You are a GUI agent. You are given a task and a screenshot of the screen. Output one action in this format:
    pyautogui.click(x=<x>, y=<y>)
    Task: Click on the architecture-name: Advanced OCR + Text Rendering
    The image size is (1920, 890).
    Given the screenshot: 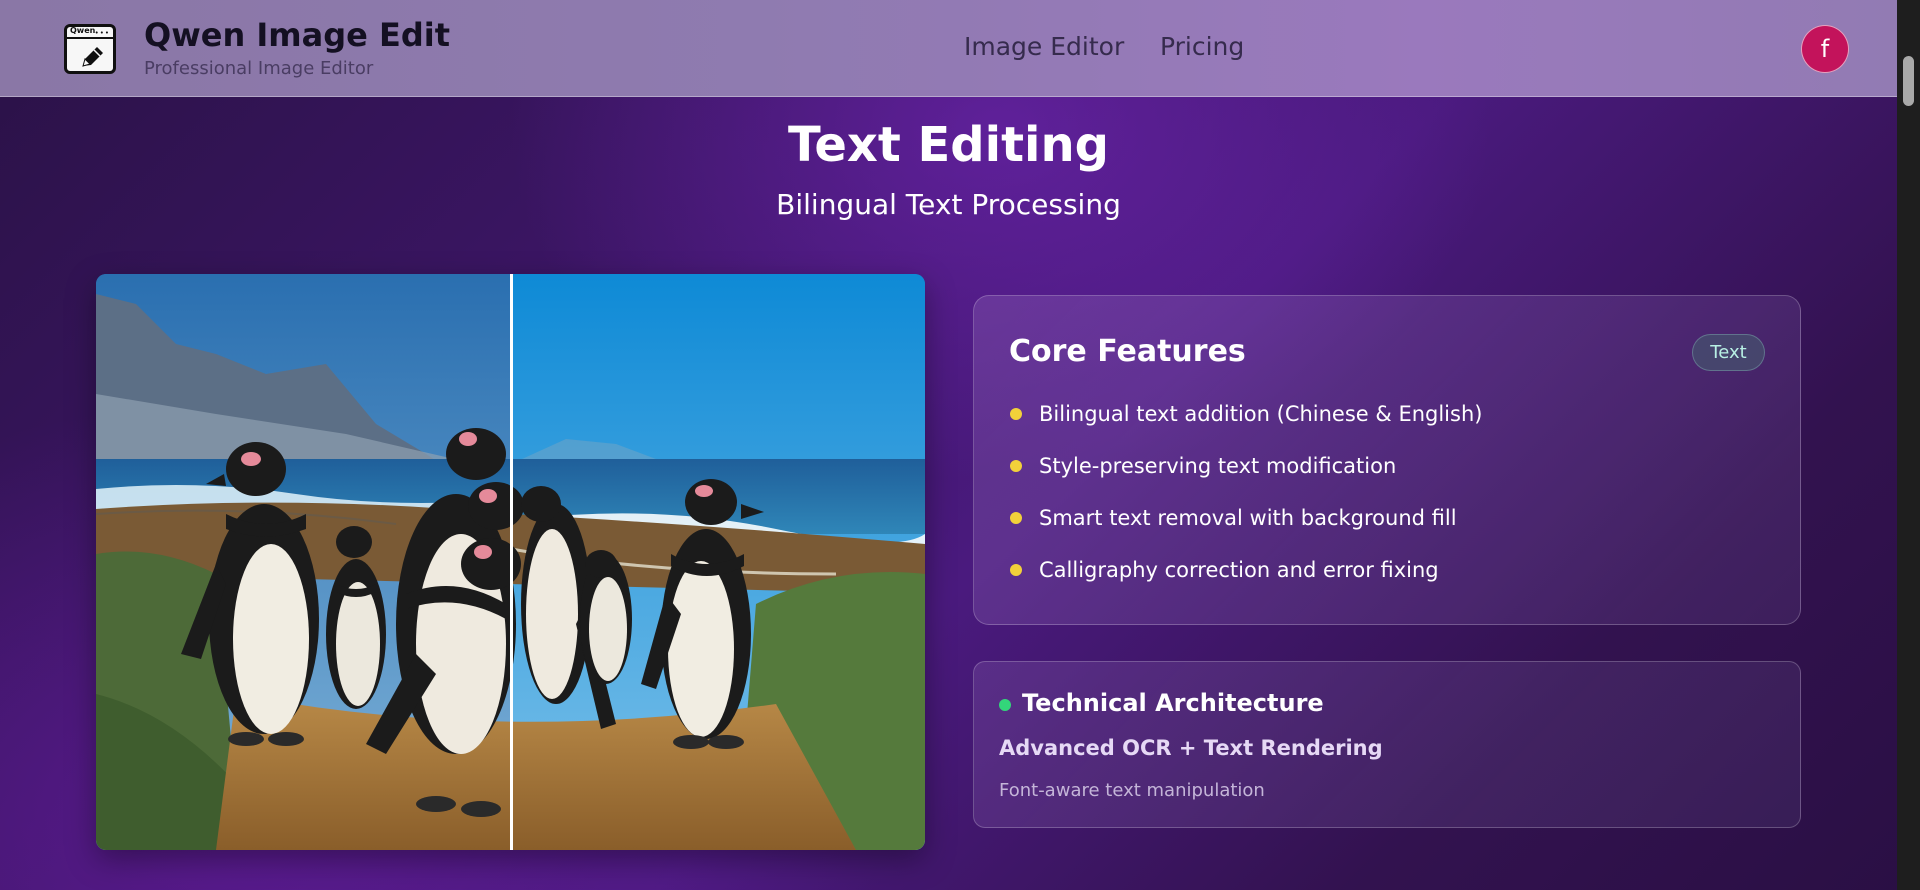 What is the action you would take?
    pyautogui.click(x=1191, y=748)
    